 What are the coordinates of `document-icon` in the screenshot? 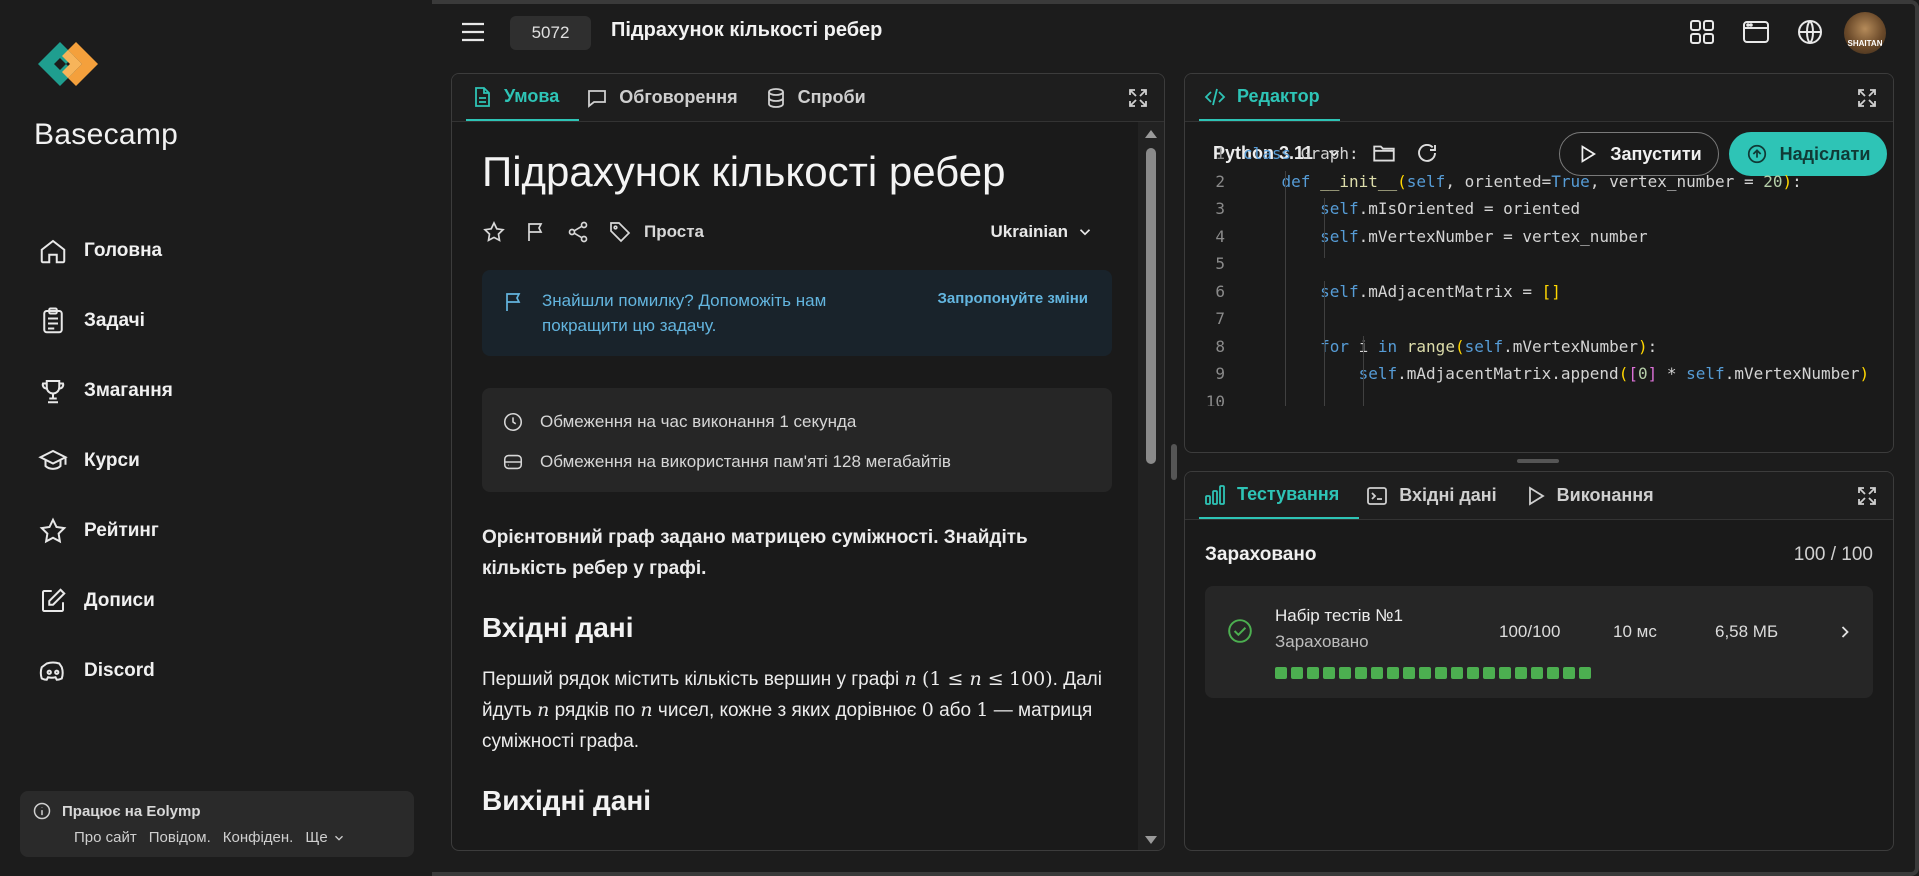 It's located at (482, 96).